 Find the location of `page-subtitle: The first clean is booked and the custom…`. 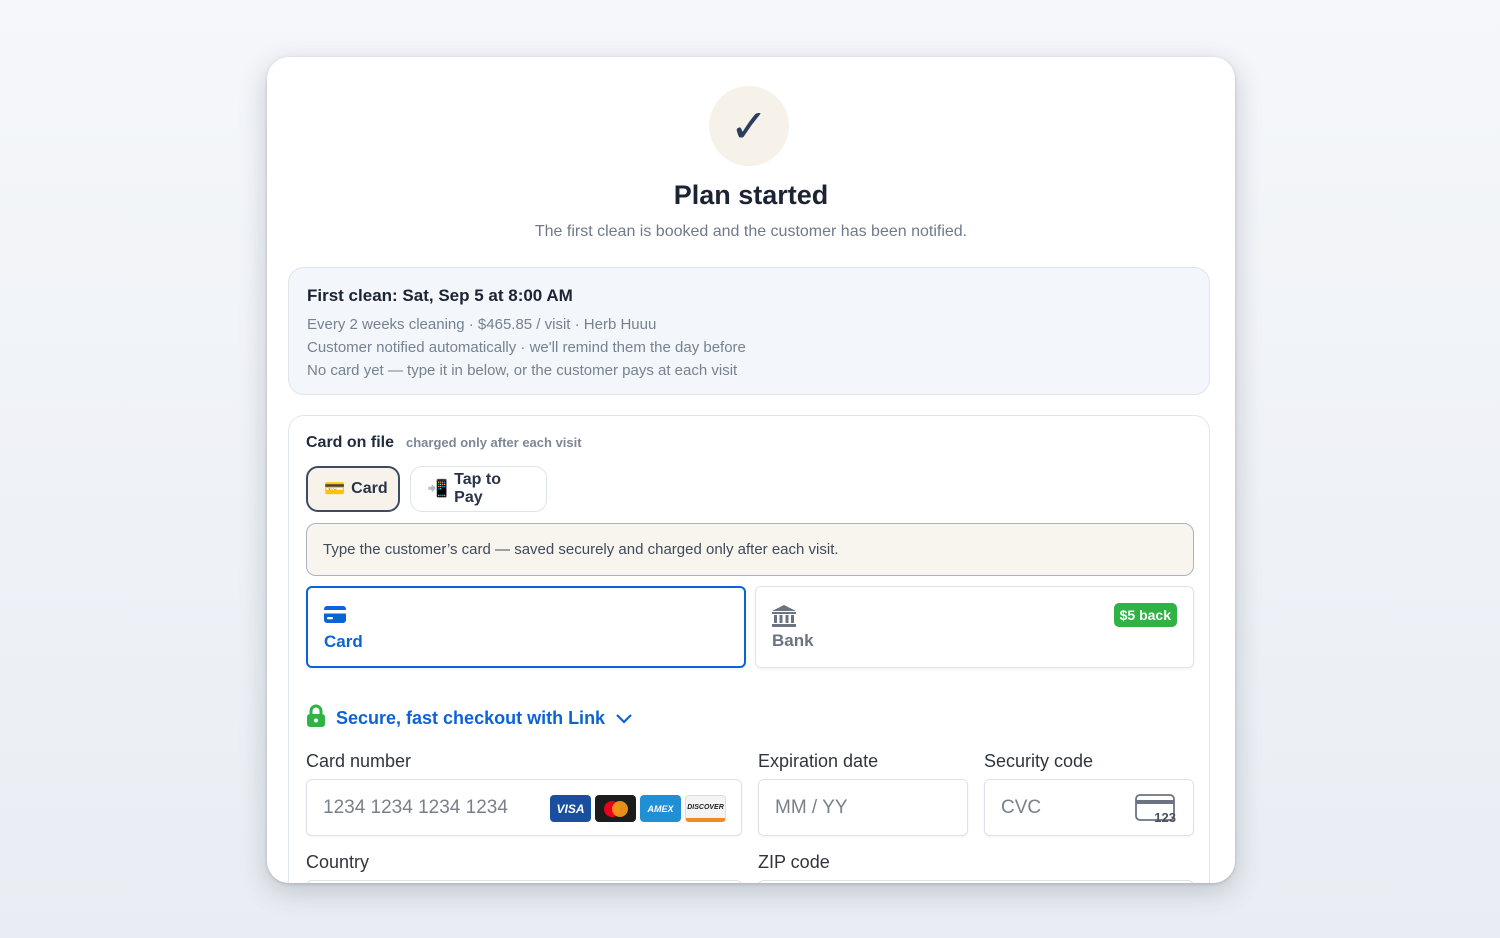

page-subtitle: The first clean is booked and the custom… is located at coordinates (751, 231).